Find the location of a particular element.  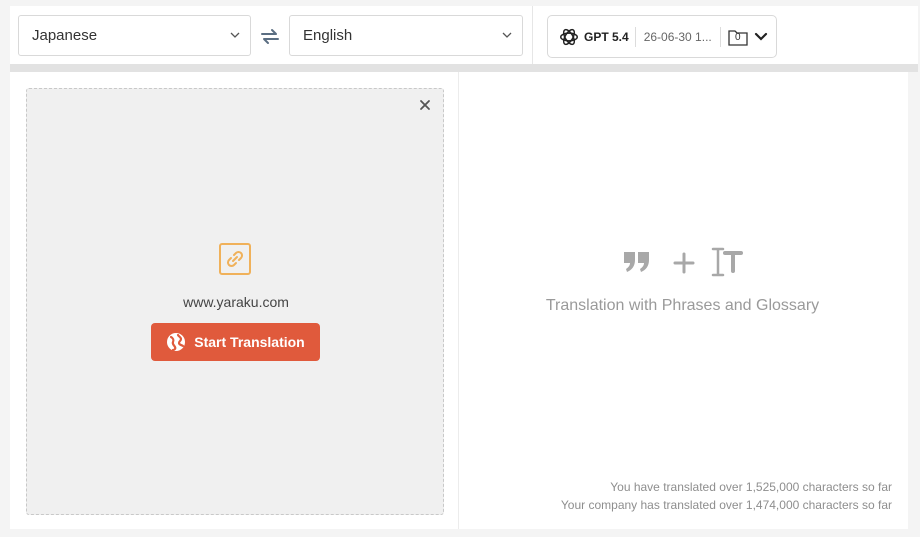

source-language-select: Japanese is located at coordinates (134, 35).